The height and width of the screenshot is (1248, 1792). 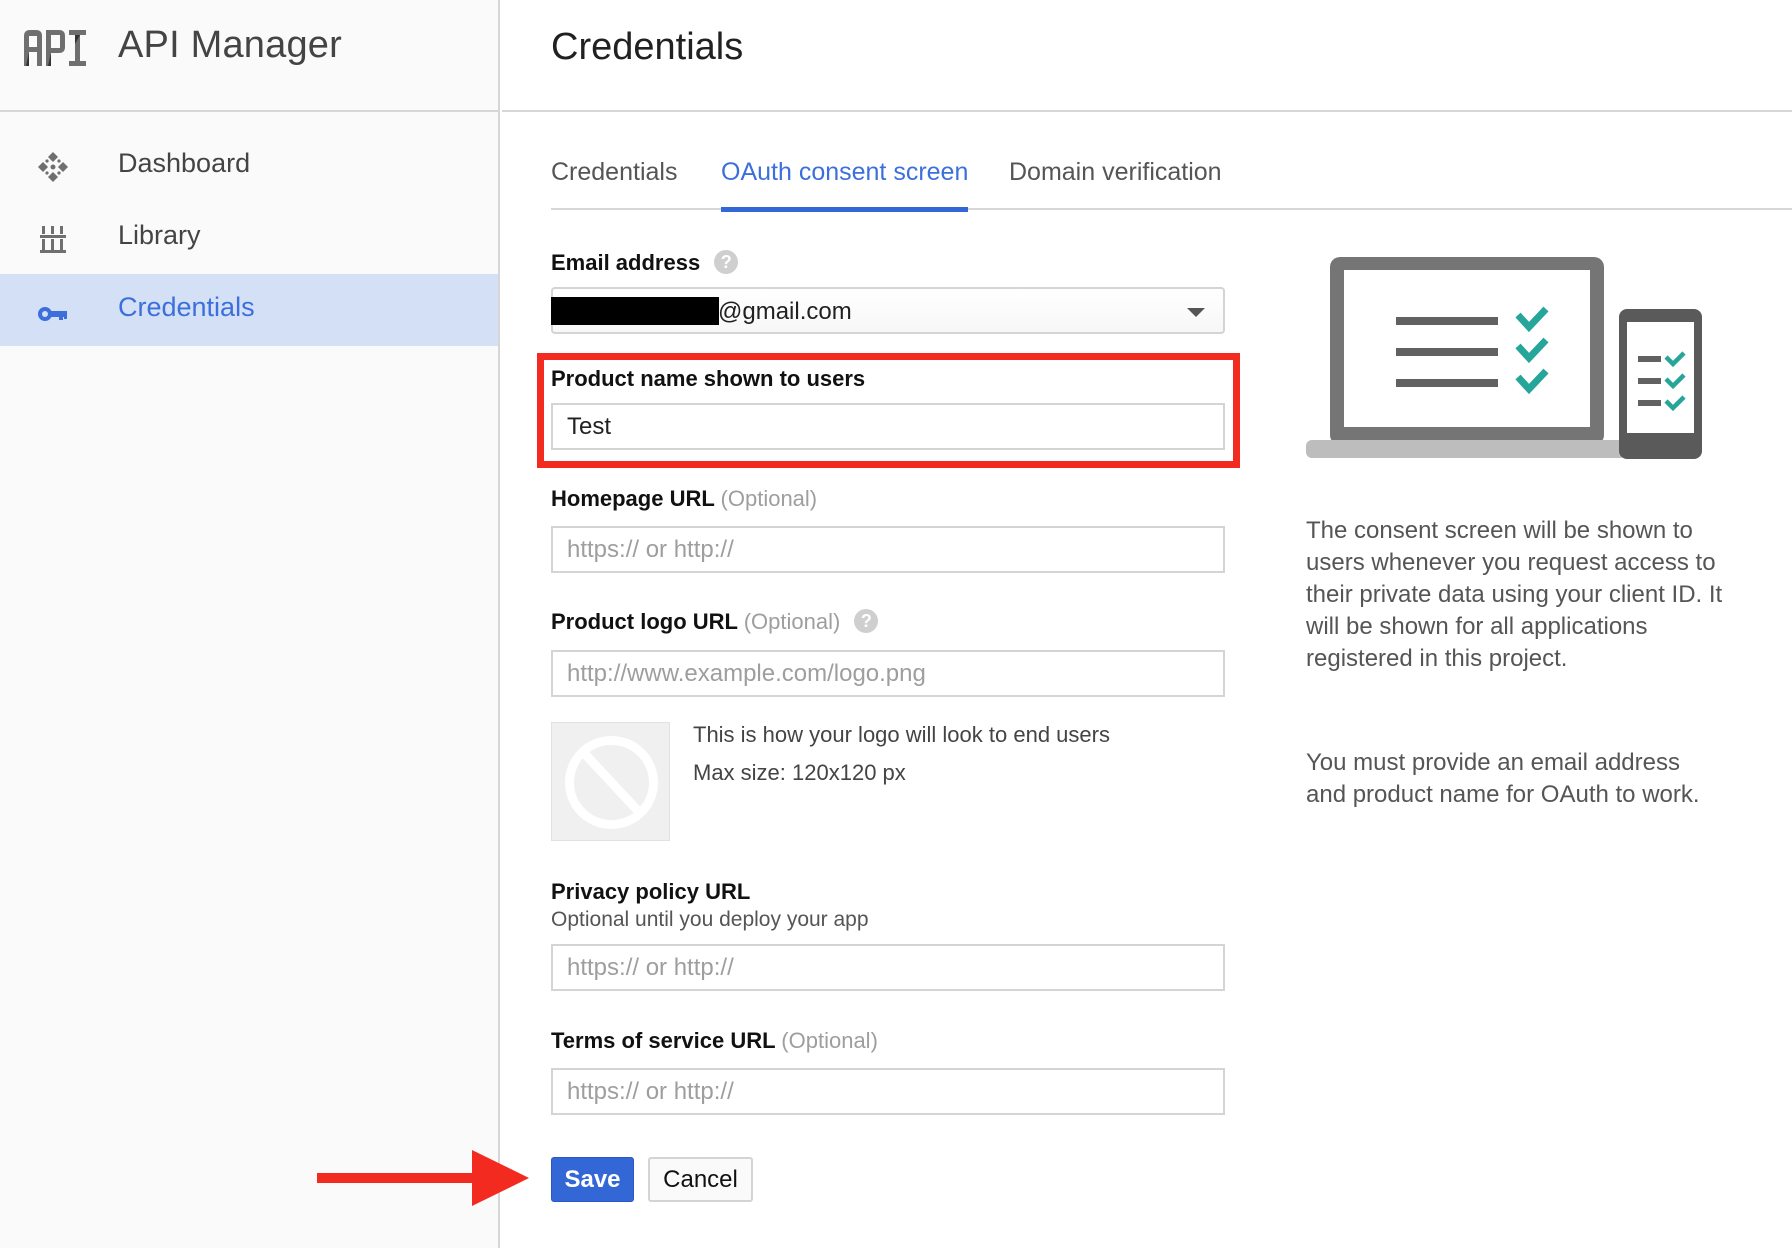 I want to click on chevron-down-icon, so click(x=1196, y=312).